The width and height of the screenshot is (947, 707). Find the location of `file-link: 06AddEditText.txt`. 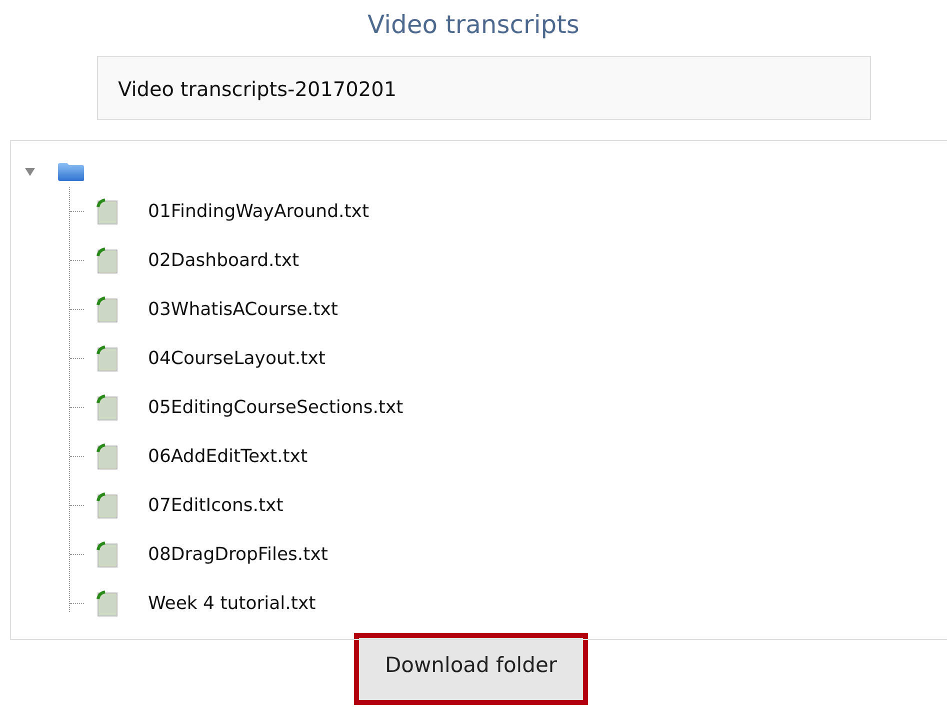

file-link: 06AddEditText.txt is located at coordinates (228, 456).